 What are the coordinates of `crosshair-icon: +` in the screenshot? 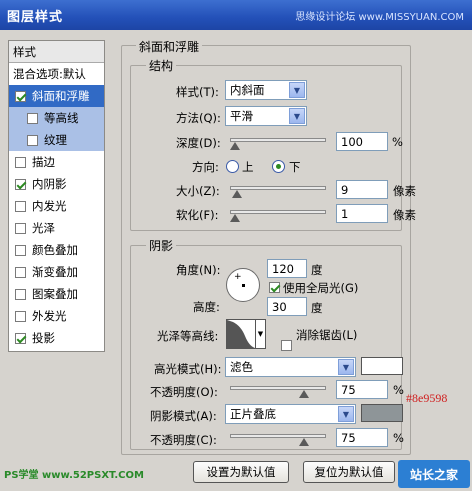 It's located at (238, 277).